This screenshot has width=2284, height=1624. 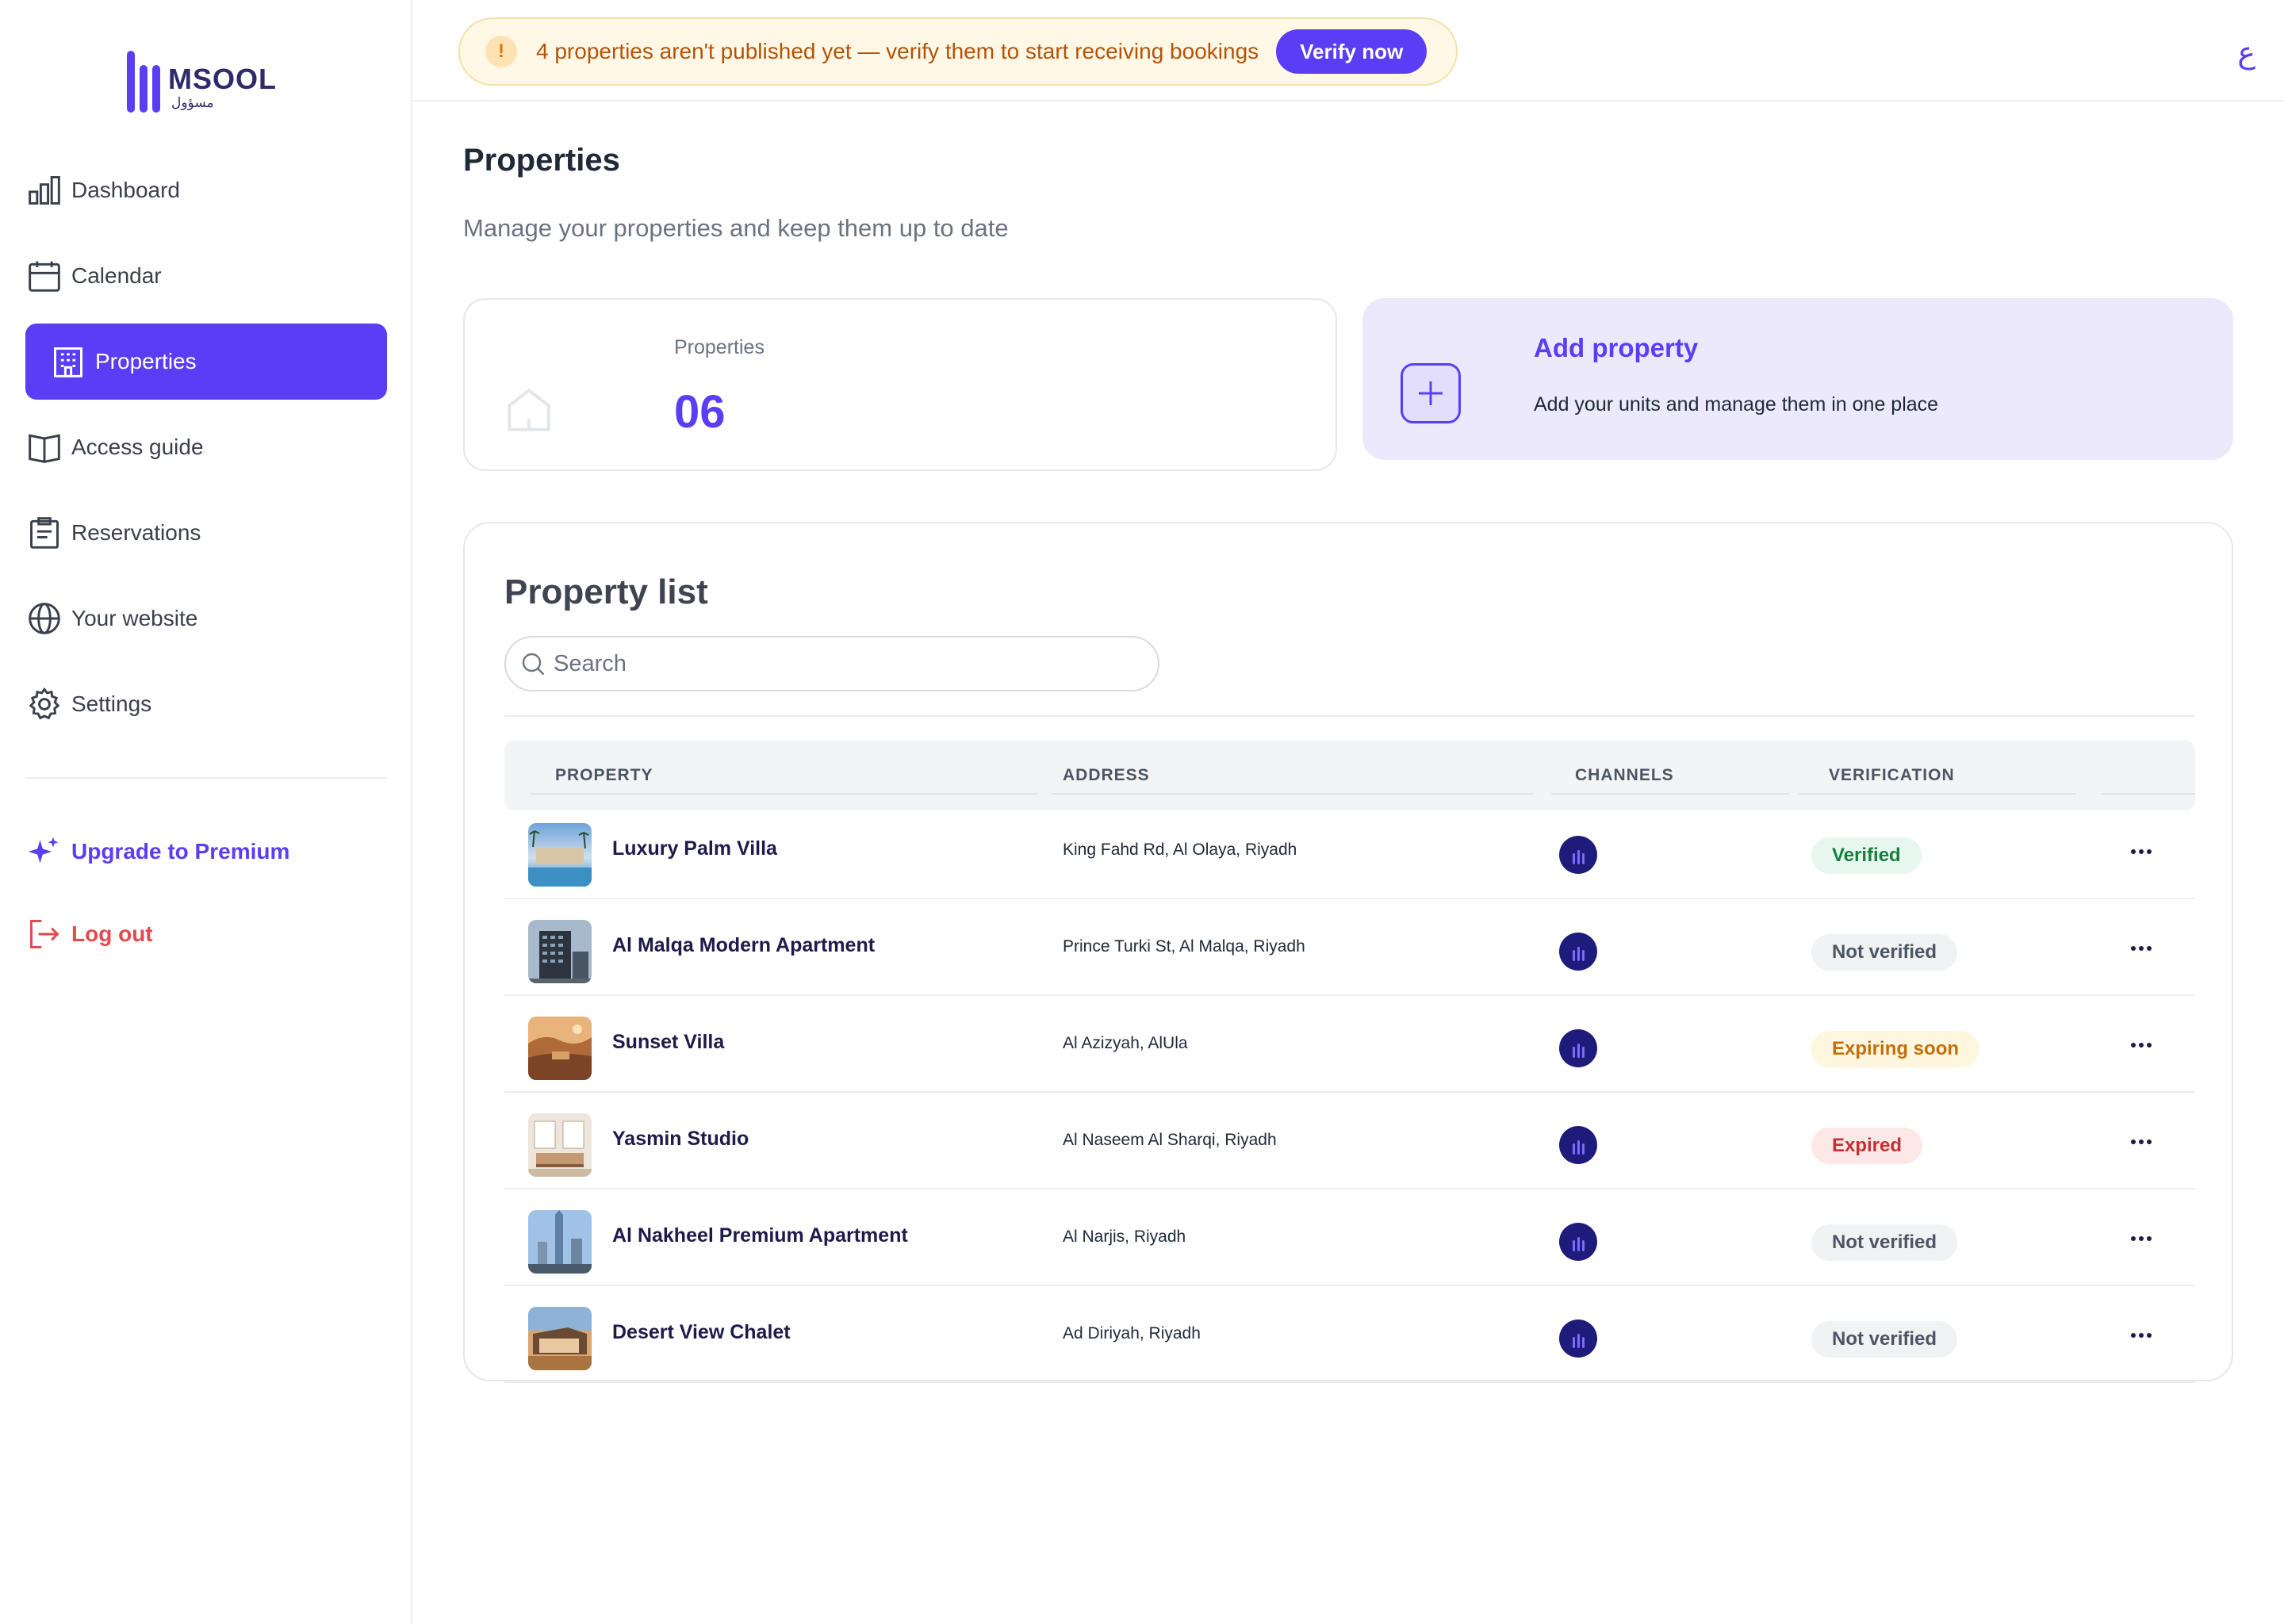 What do you see at coordinates (529, 409) in the screenshot?
I see `house-icon` at bounding box center [529, 409].